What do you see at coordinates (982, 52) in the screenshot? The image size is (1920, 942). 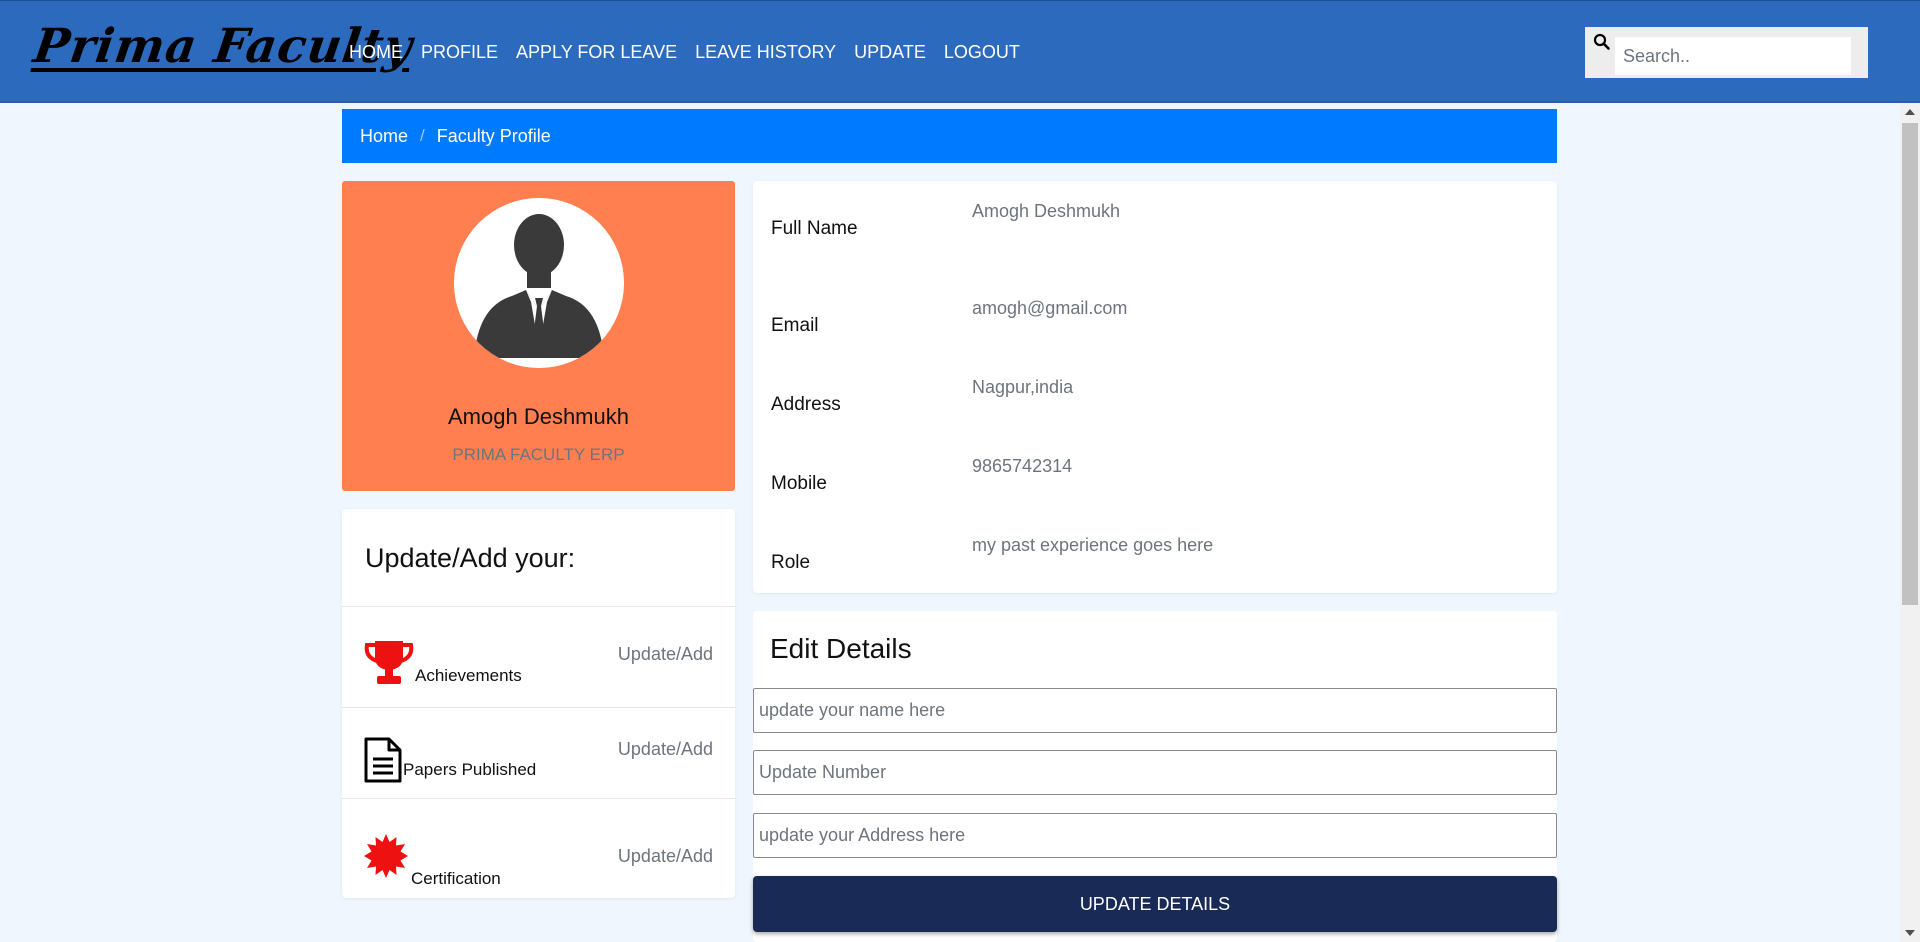 I see `nav-logout-link: LOGOUT` at bounding box center [982, 52].